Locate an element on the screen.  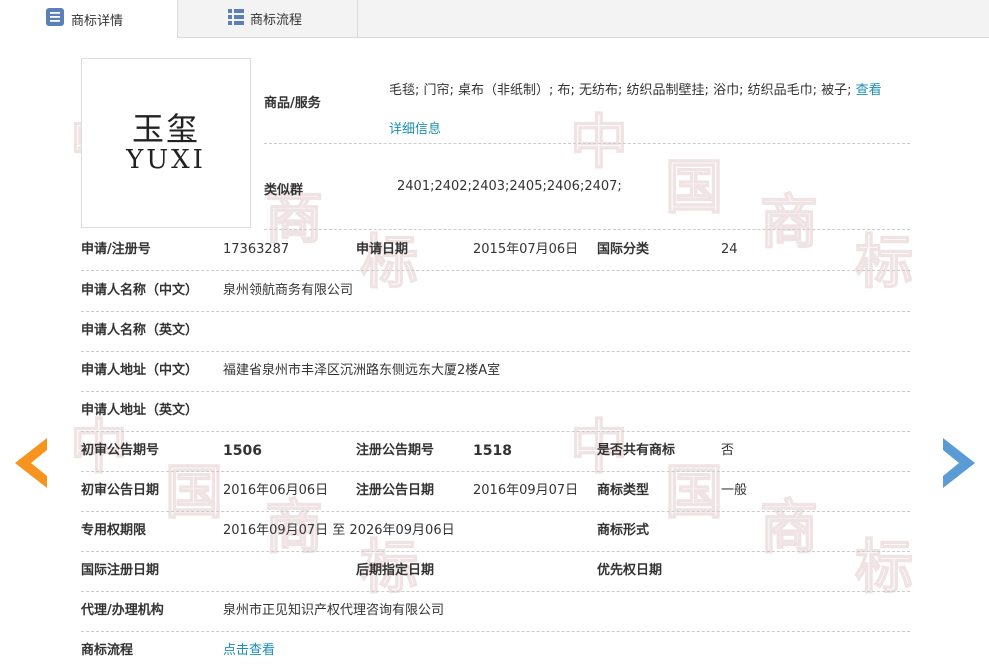
field-label: 商标类型 is located at coordinates (623, 490).